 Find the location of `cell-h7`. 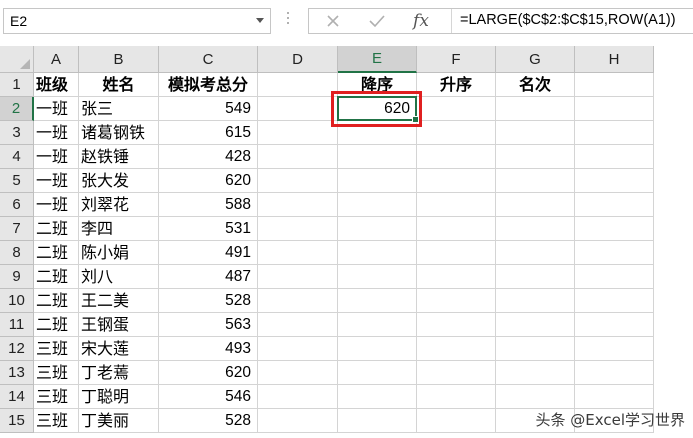

cell-h7 is located at coordinates (614, 229).